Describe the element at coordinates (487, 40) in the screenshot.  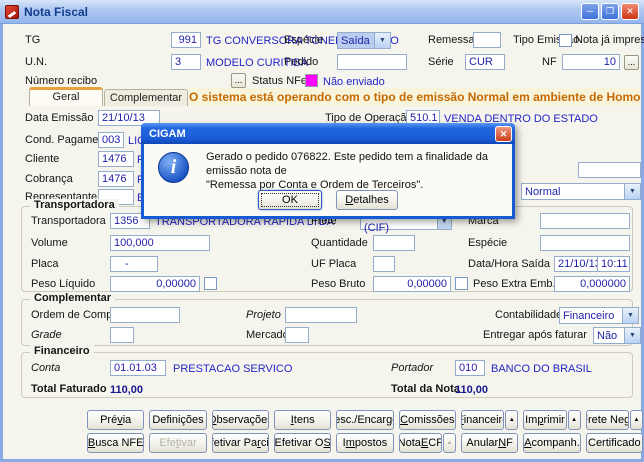
I see `remessa-field` at that location.